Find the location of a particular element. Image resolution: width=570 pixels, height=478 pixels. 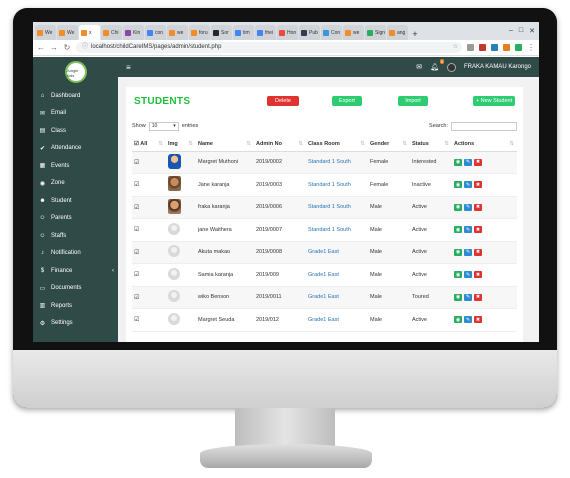

bell-icon: 🔔︎ 0 is located at coordinates (437, 65).